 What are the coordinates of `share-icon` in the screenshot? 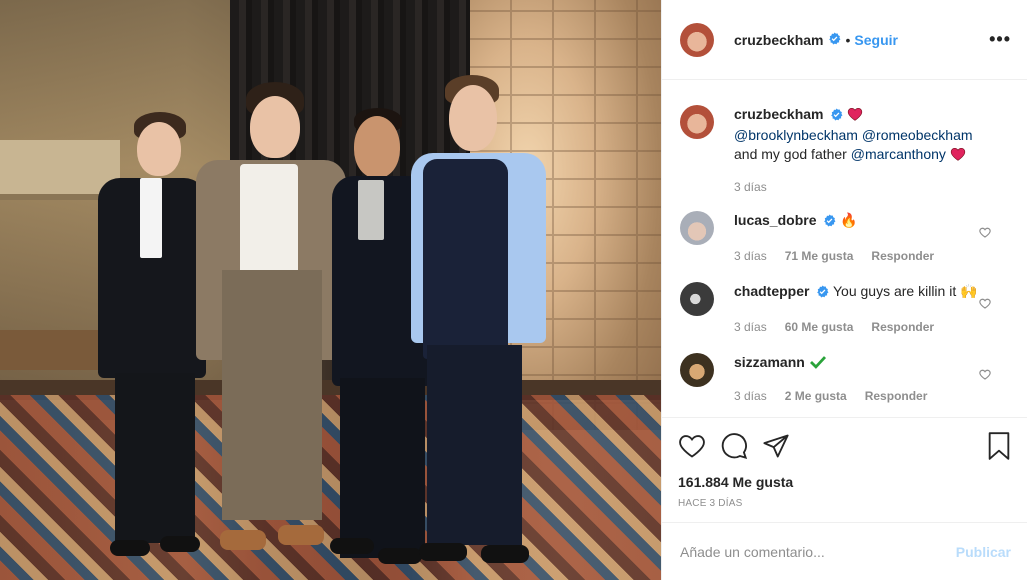 It's located at (776, 447).